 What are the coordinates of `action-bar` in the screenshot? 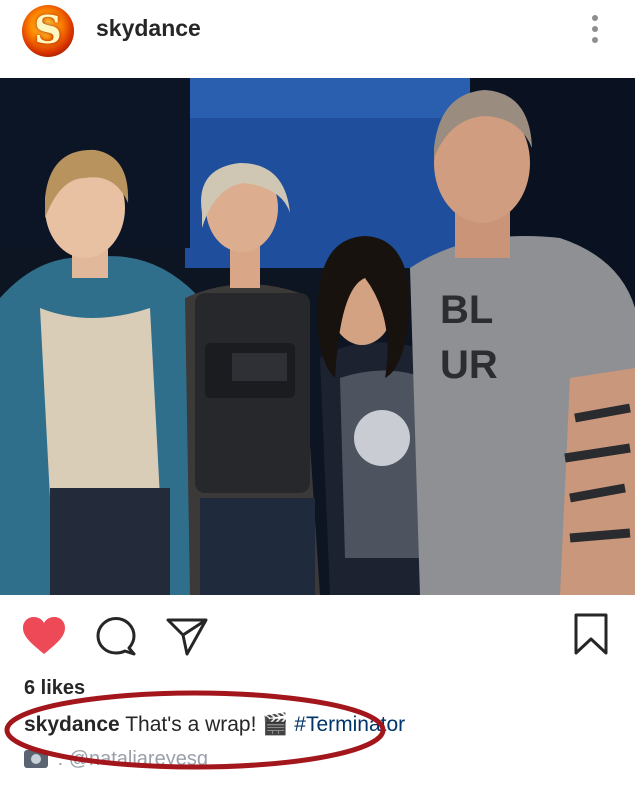 It's located at (317, 635).